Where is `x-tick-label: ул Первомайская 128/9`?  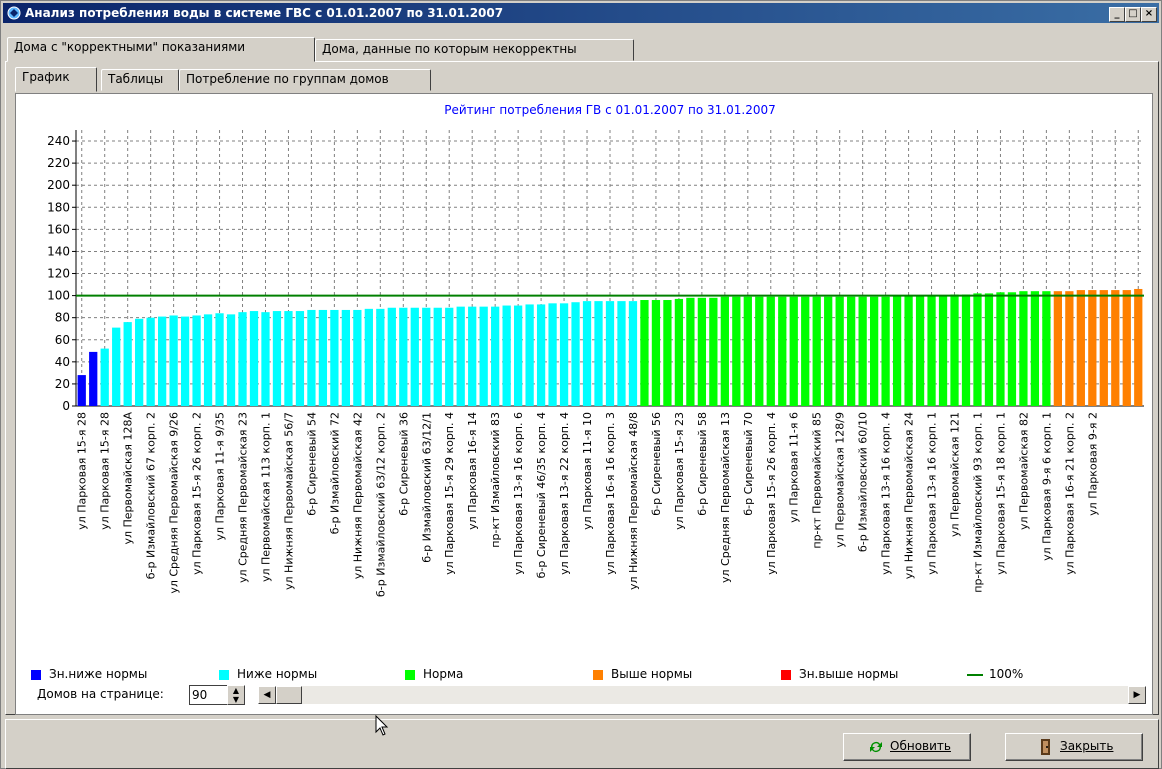
x-tick-label: ул Первомайская 128/9 is located at coordinates (840, 480).